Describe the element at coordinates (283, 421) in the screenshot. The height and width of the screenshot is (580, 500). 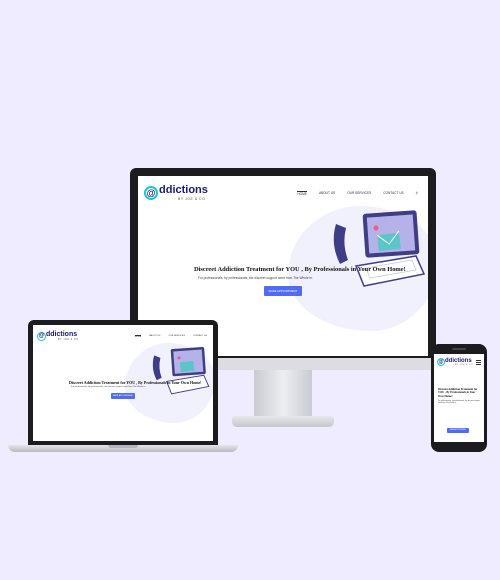
I see `monitor-stand-base` at that location.